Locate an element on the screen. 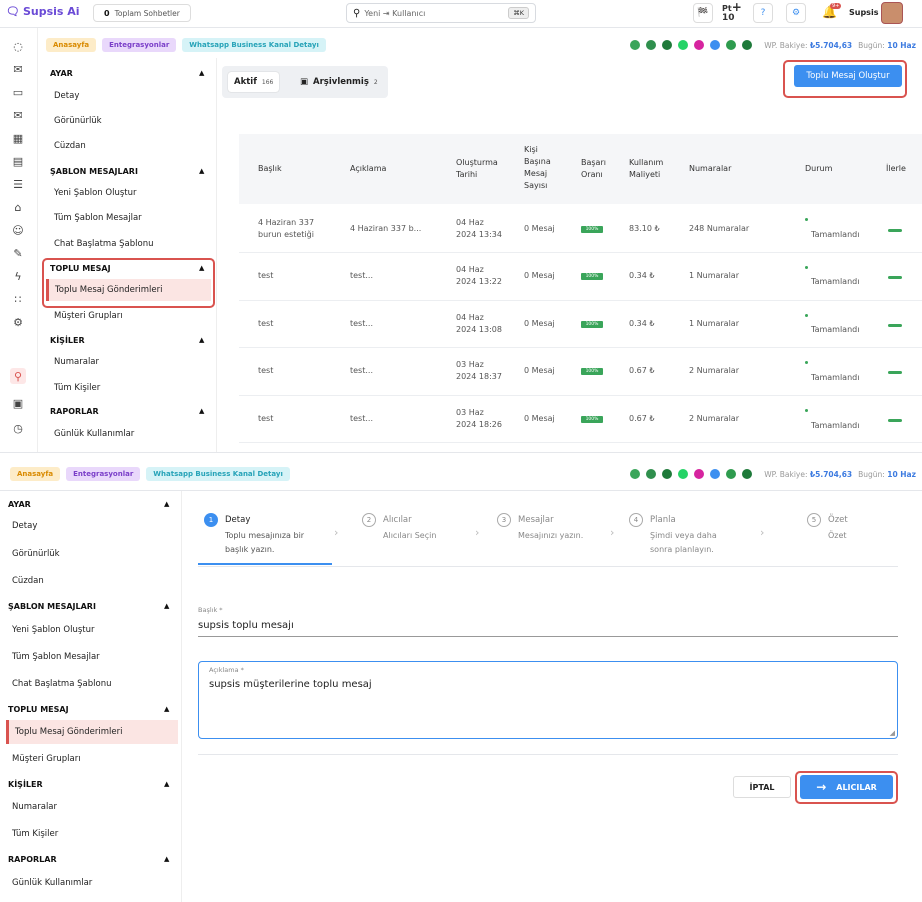 The width and height of the screenshot is (922, 902). total-chats-chip: 0 Toplam Sohbetler is located at coordinates (142, 13).